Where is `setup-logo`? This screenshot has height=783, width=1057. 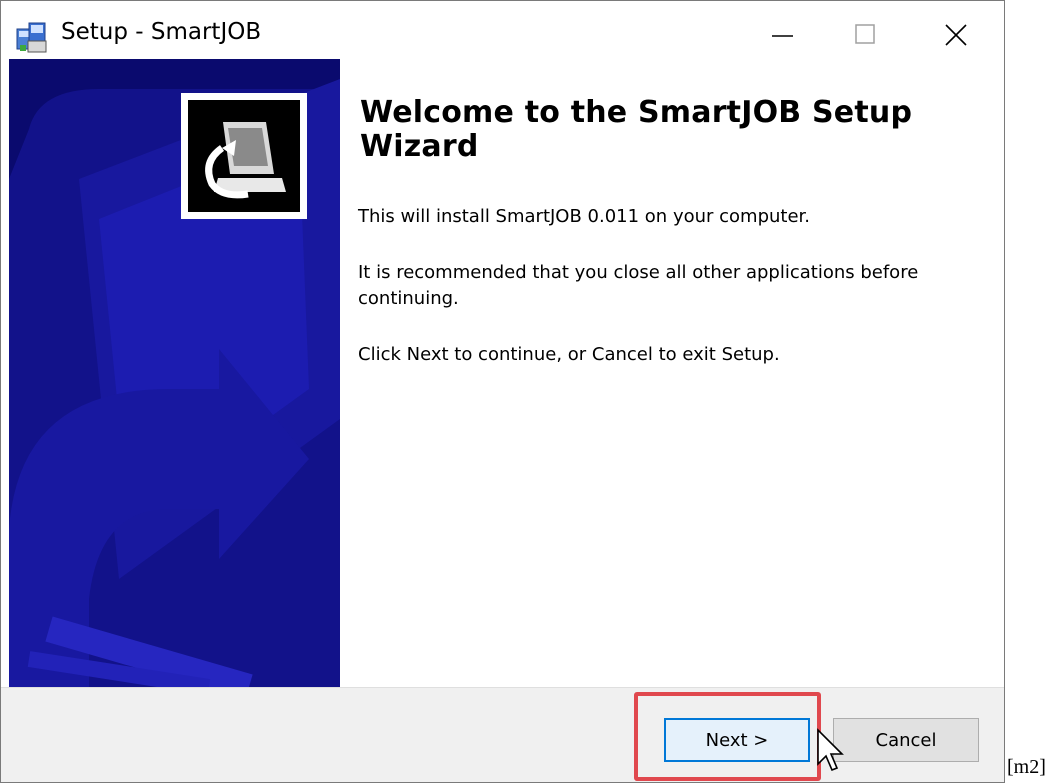 setup-logo is located at coordinates (244, 156).